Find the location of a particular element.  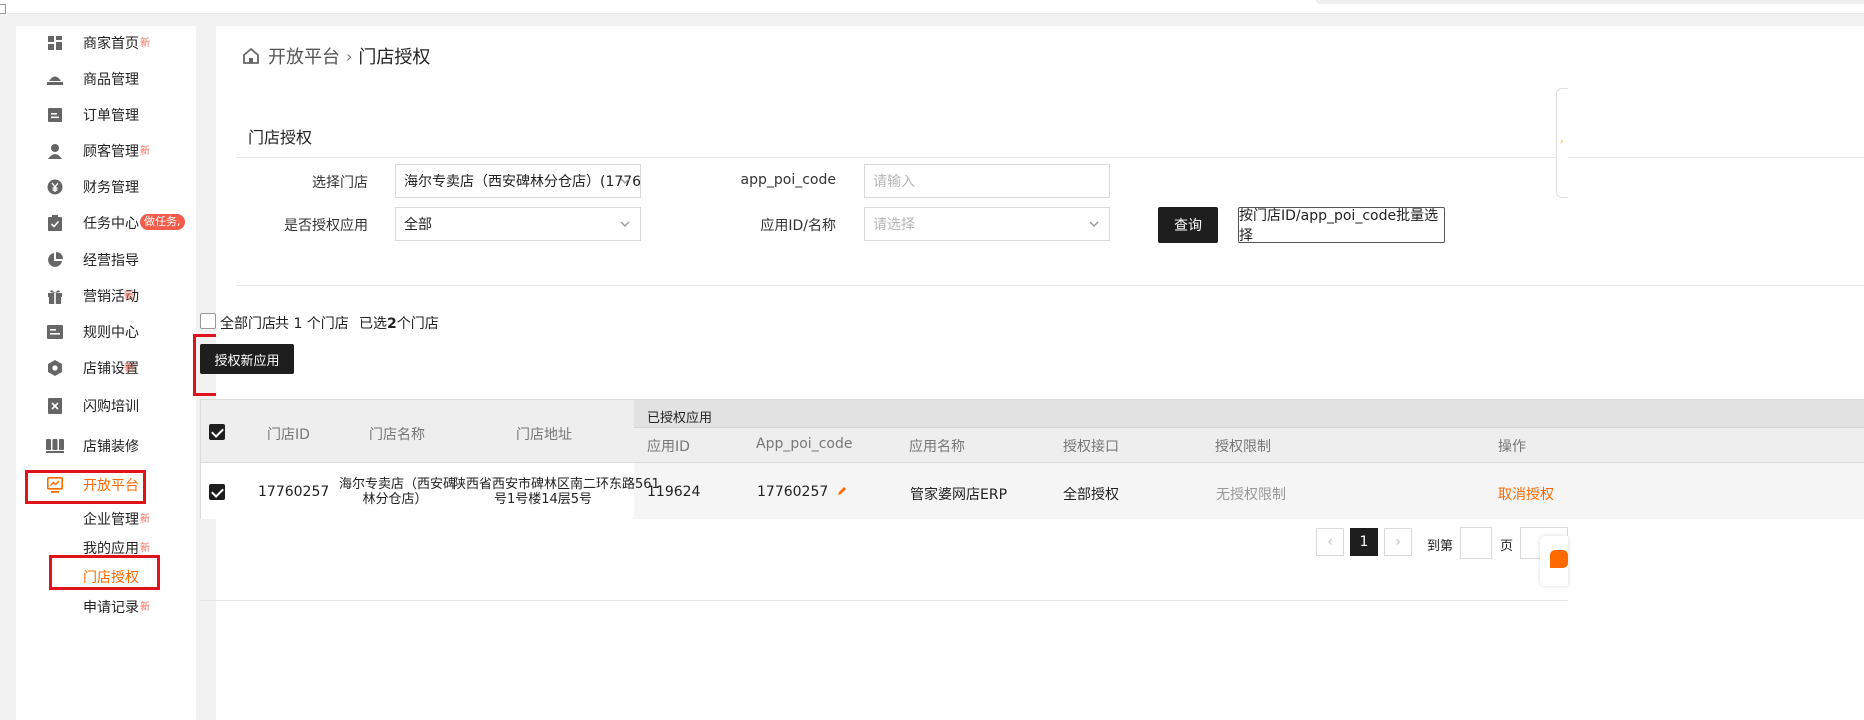

breadcrumb-root: 开放平台 is located at coordinates (304, 56).